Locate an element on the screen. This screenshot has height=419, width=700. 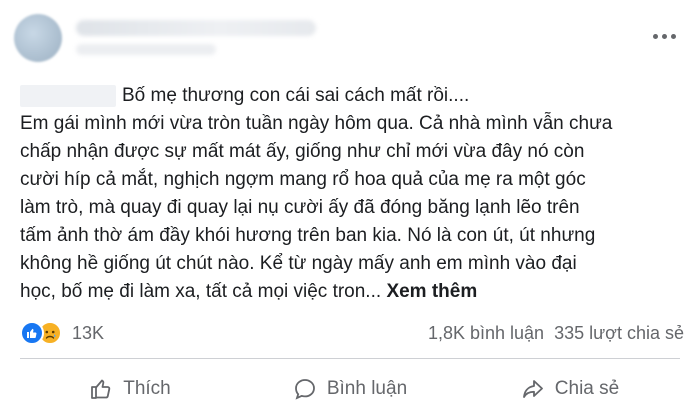
like-label: Thích is located at coordinates (147, 388).